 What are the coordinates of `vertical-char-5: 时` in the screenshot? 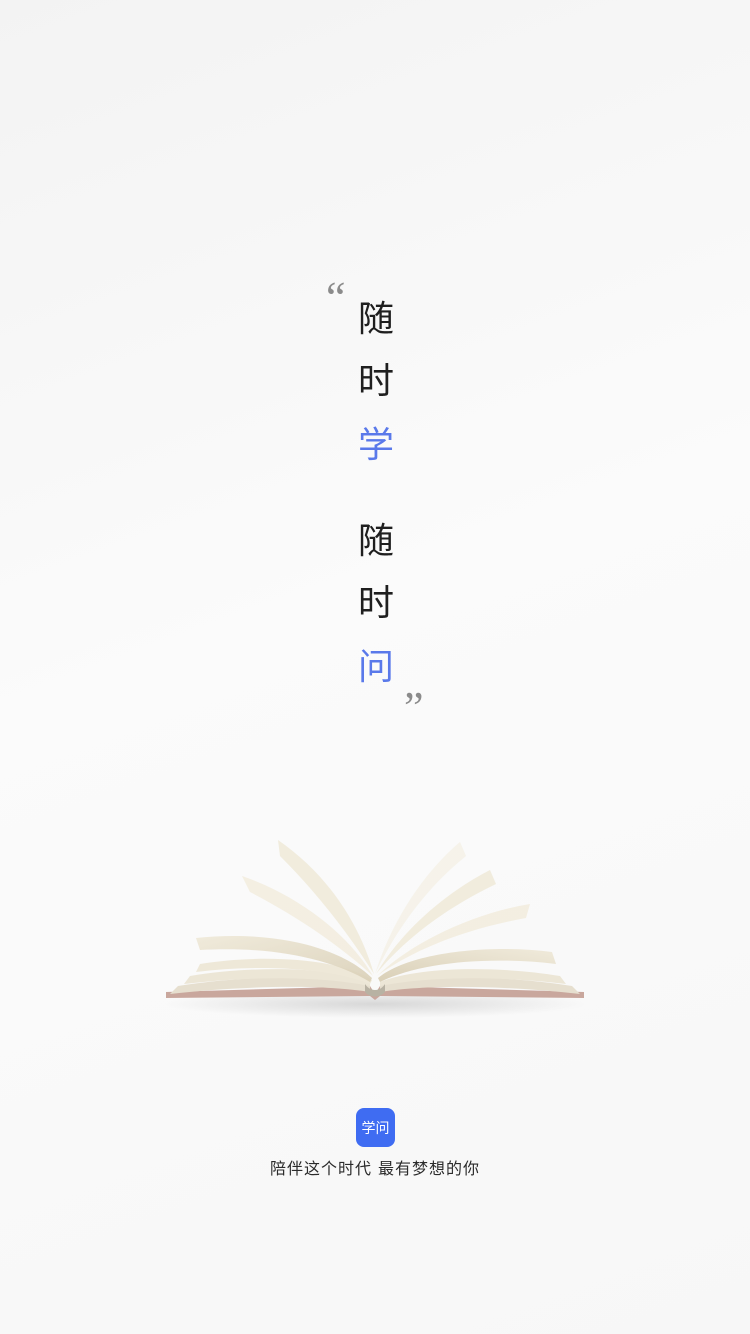 It's located at (375, 603).